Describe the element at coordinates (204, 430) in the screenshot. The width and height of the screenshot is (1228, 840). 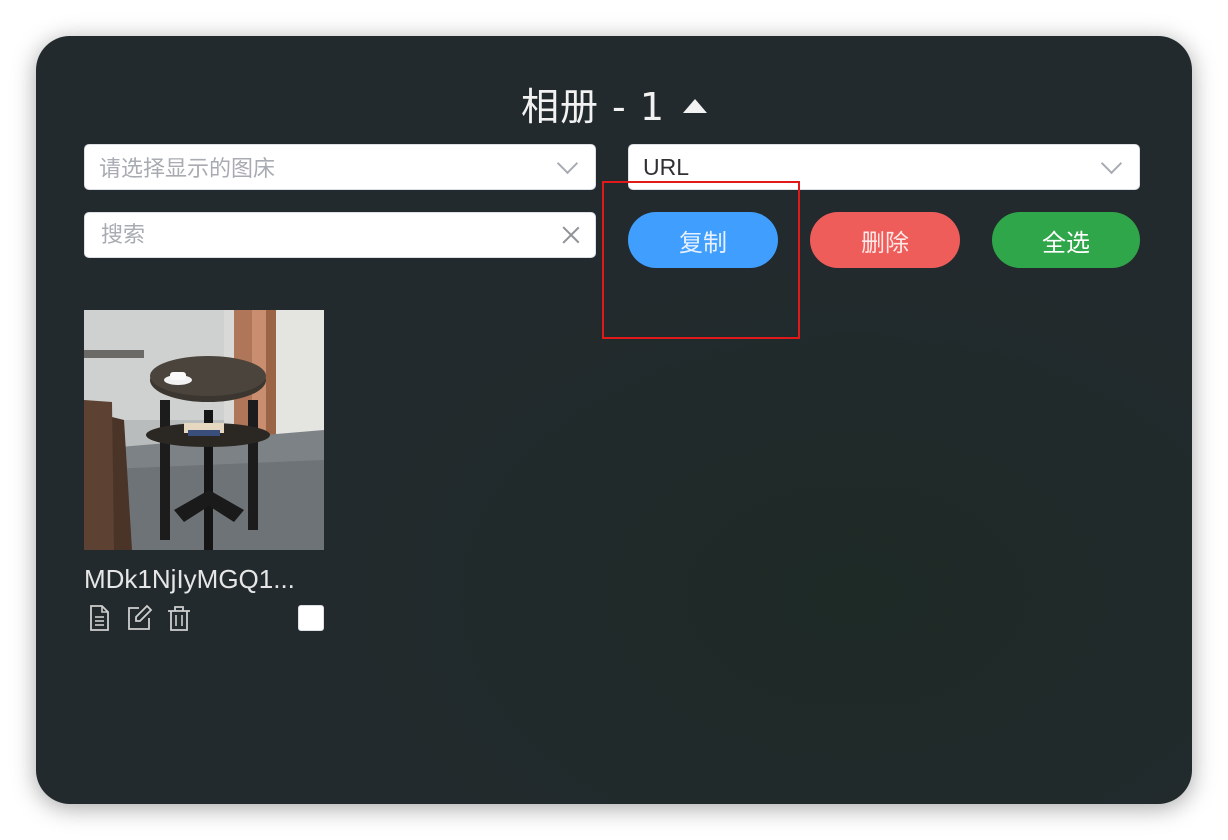
I see `side-table-photo` at that location.